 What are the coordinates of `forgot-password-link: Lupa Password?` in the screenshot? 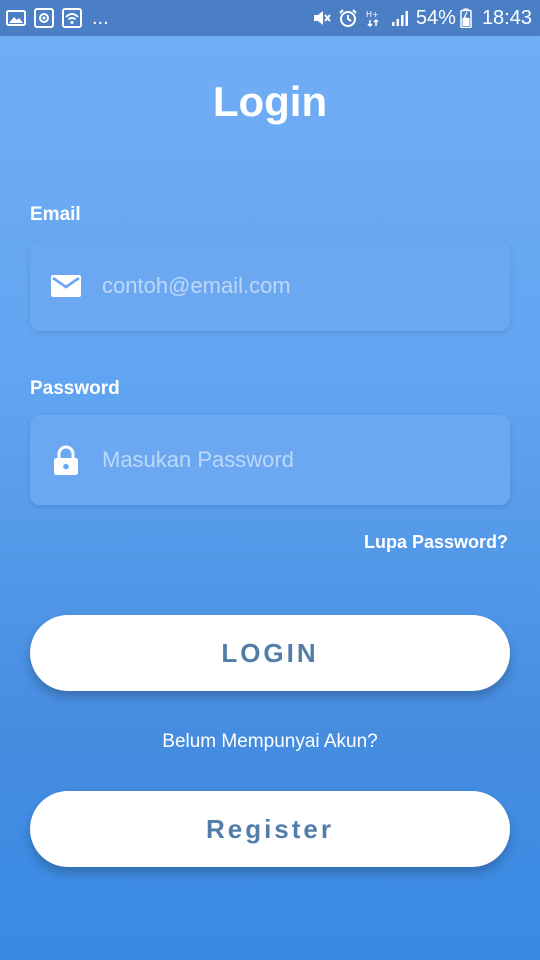 It's located at (436, 542).